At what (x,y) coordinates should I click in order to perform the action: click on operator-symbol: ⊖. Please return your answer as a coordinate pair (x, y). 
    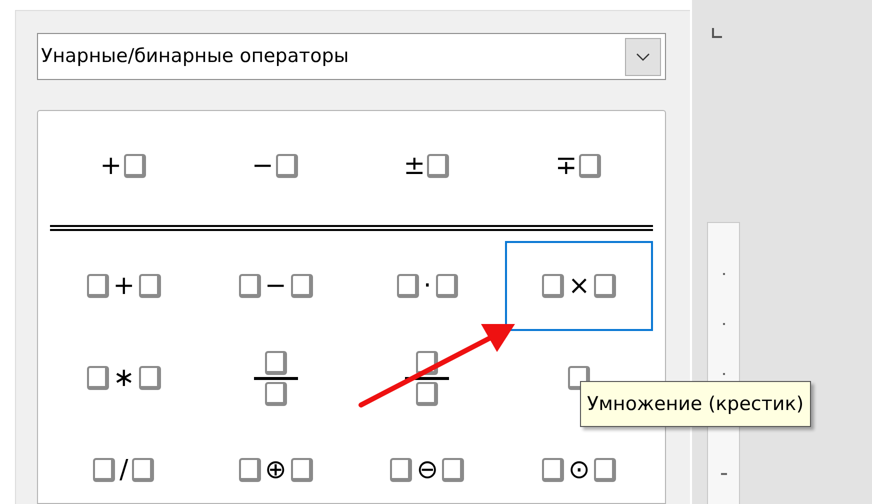
    Looking at the image, I should click on (427, 470).